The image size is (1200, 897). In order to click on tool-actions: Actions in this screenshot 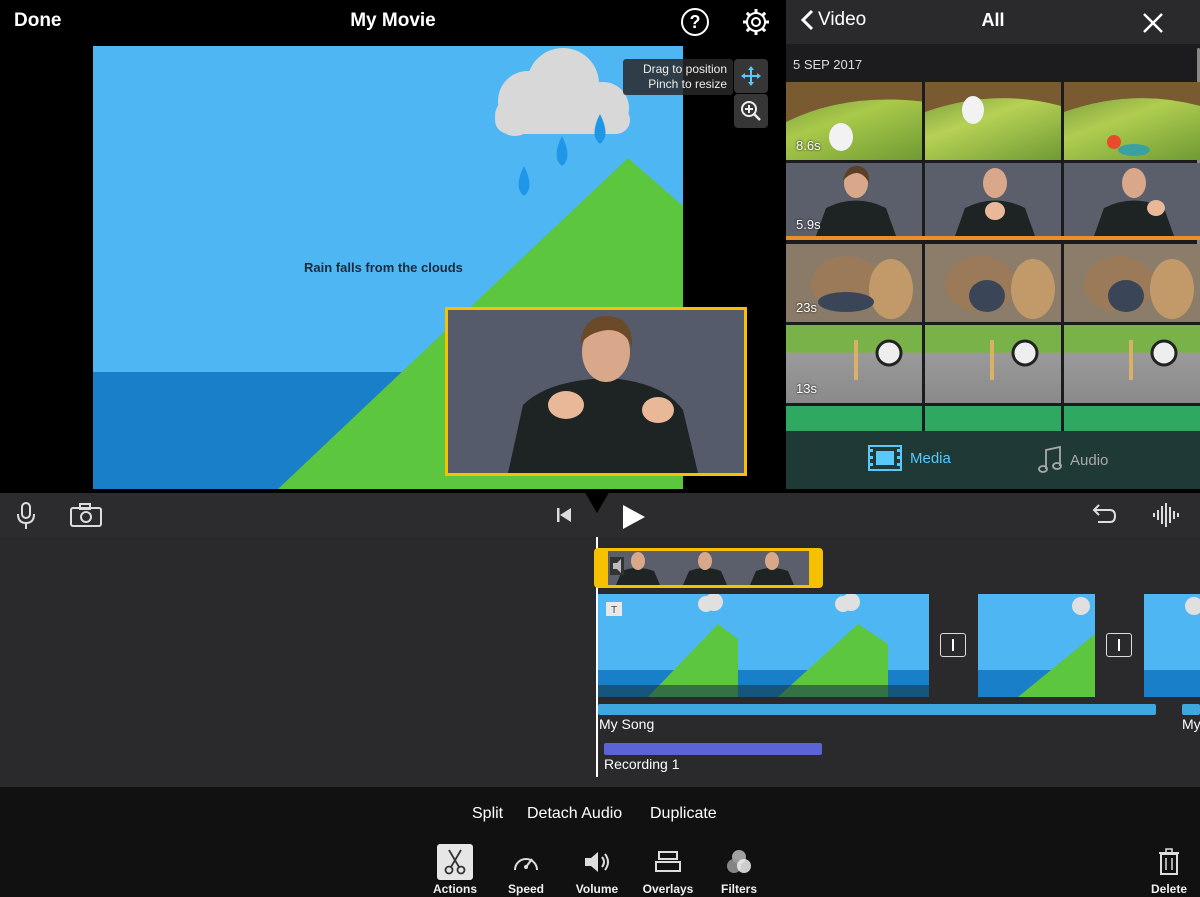, I will do `click(455, 870)`.